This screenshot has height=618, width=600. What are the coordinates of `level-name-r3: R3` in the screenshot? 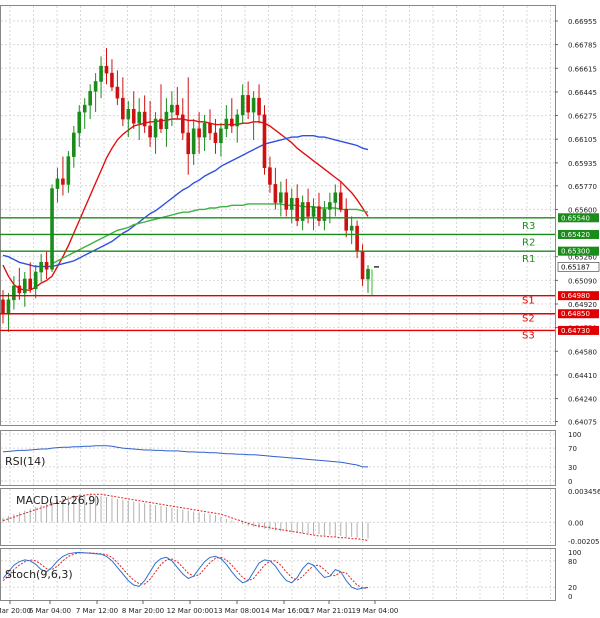 It's located at (528, 226).